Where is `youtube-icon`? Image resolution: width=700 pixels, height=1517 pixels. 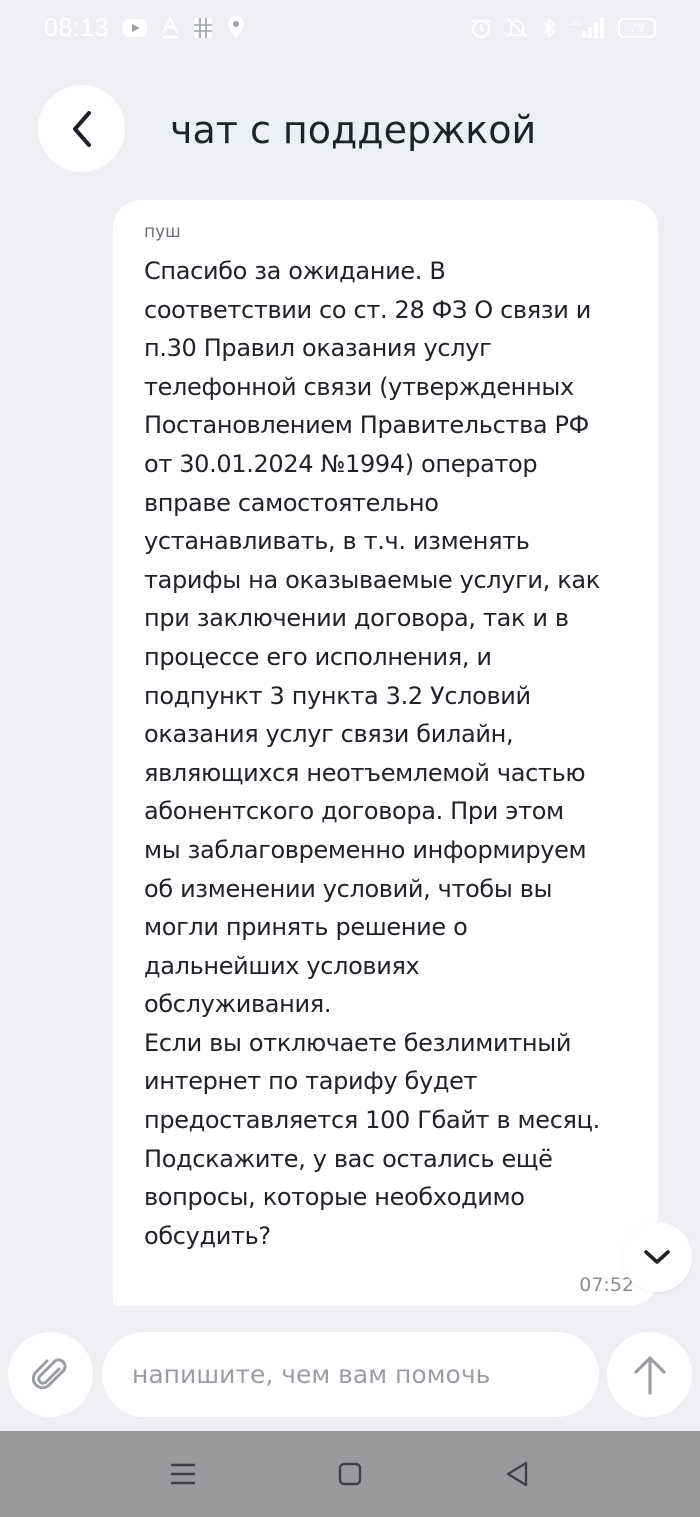 youtube-icon is located at coordinates (135, 28).